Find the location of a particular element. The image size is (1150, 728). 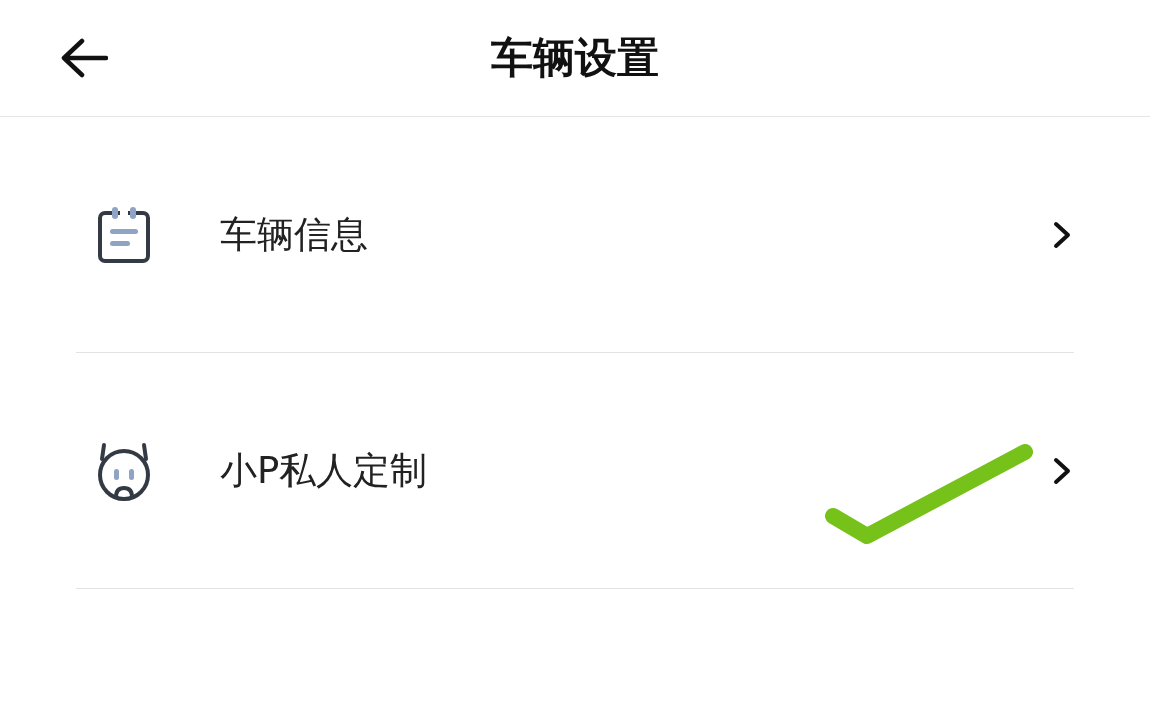

page-title: 车辆设置 is located at coordinates (575, 58).